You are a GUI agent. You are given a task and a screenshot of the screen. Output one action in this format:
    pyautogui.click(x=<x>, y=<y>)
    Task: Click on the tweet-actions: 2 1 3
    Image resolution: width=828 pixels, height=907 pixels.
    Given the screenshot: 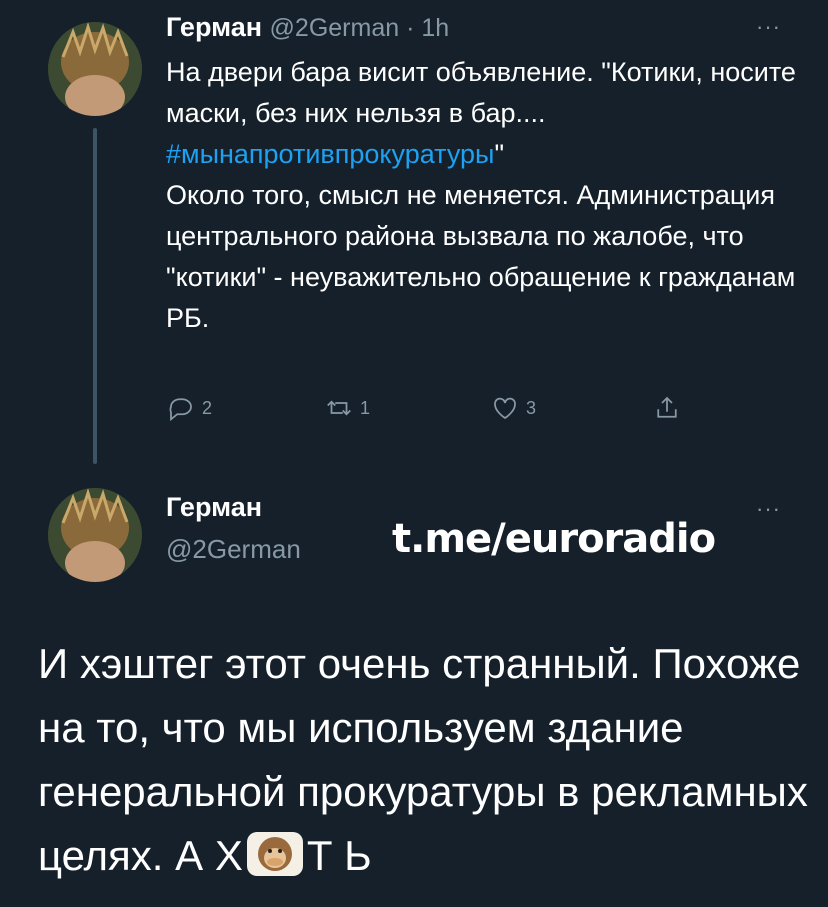 What is the action you would take?
    pyautogui.click(x=446, y=411)
    